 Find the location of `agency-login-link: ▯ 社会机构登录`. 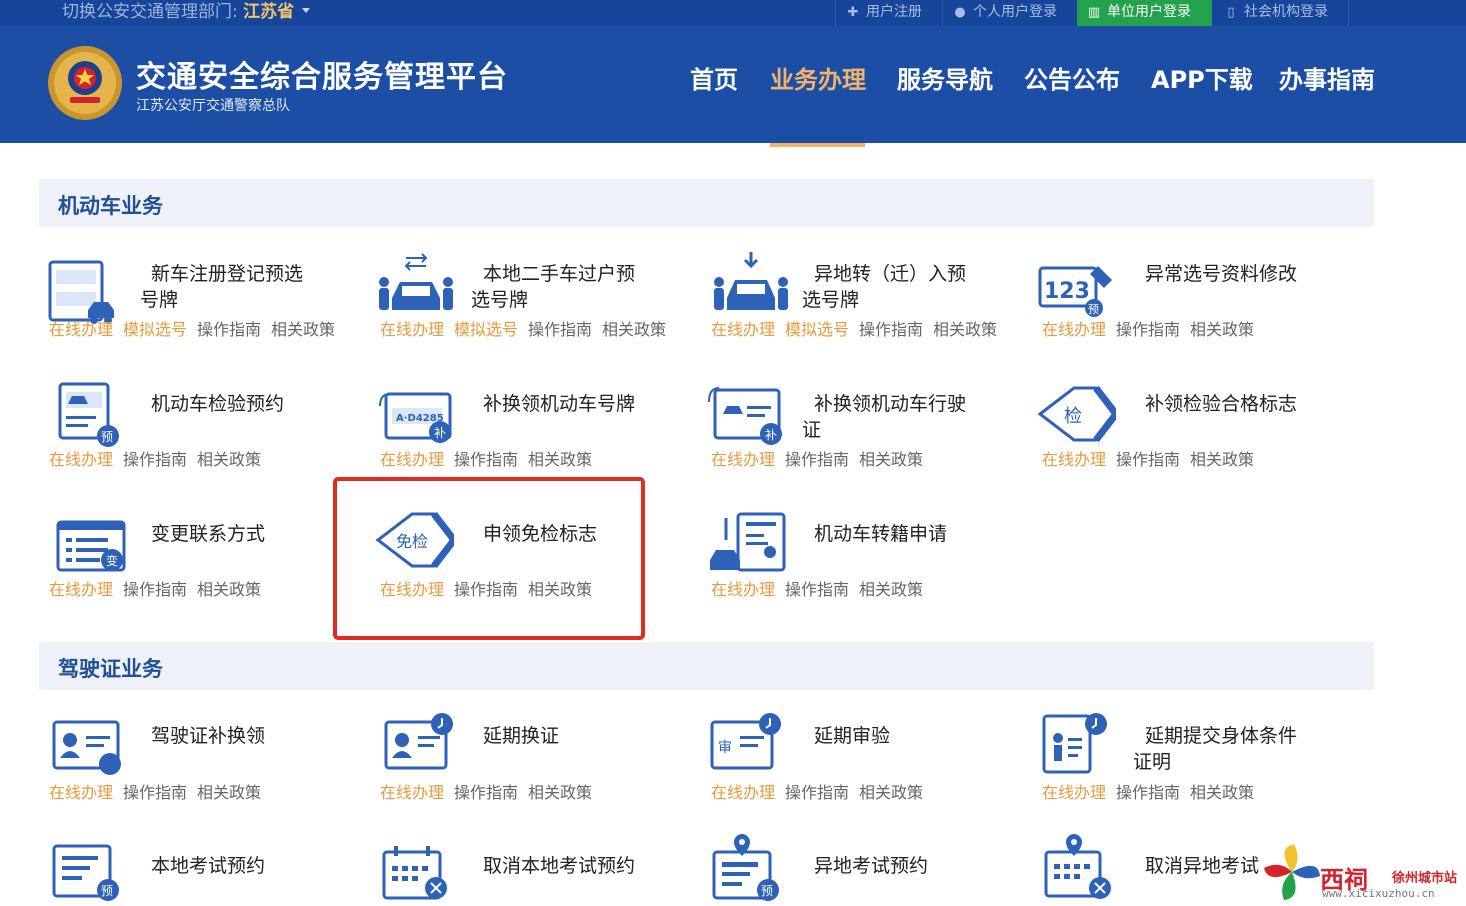

agency-login-link: ▯ 社会机构登录 is located at coordinates (1276, 13).